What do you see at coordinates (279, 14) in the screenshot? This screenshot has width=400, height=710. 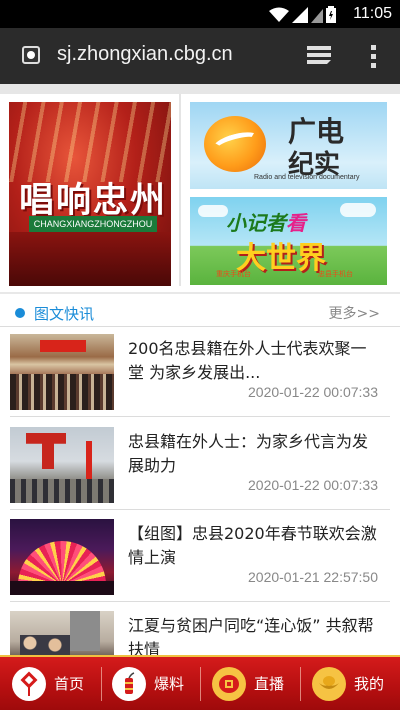 I see `wifi-icon` at bounding box center [279, 14].